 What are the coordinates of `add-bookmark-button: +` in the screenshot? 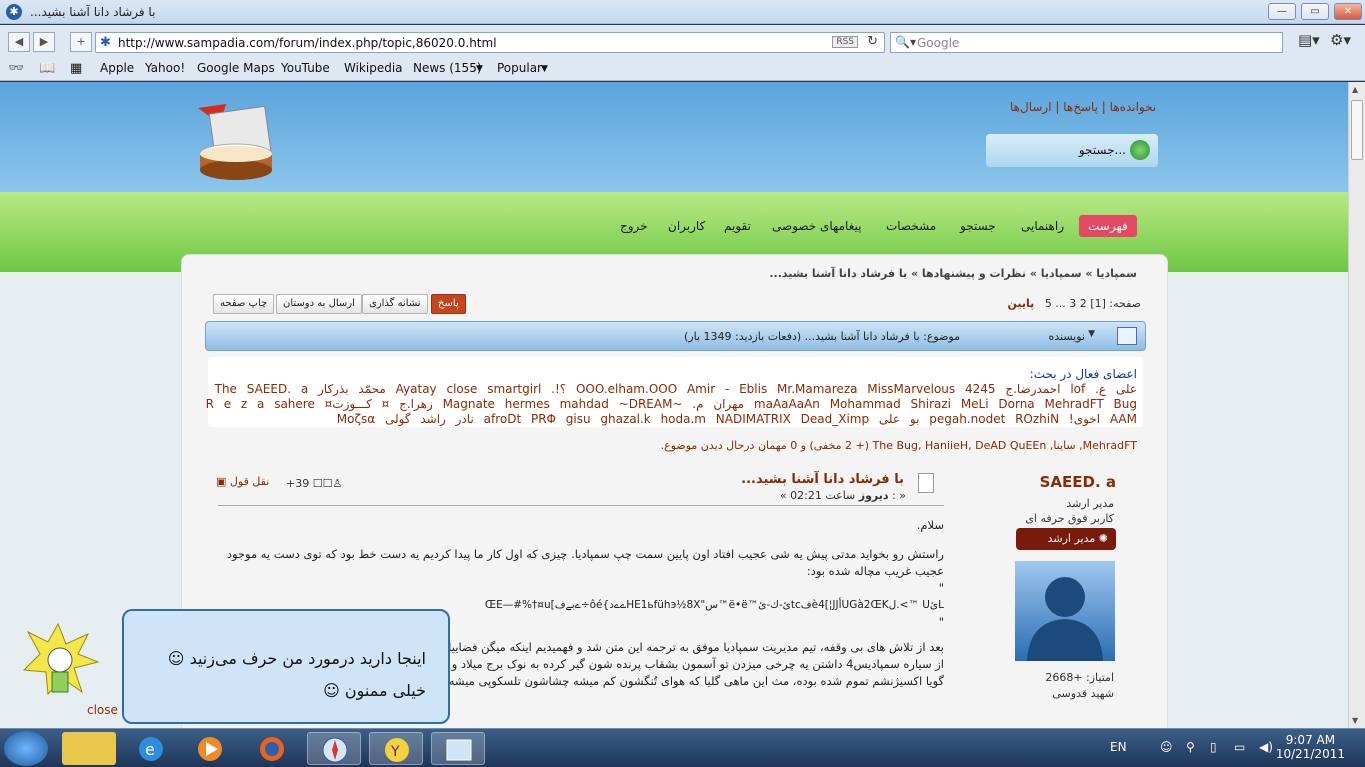 It's located at (81, 42).